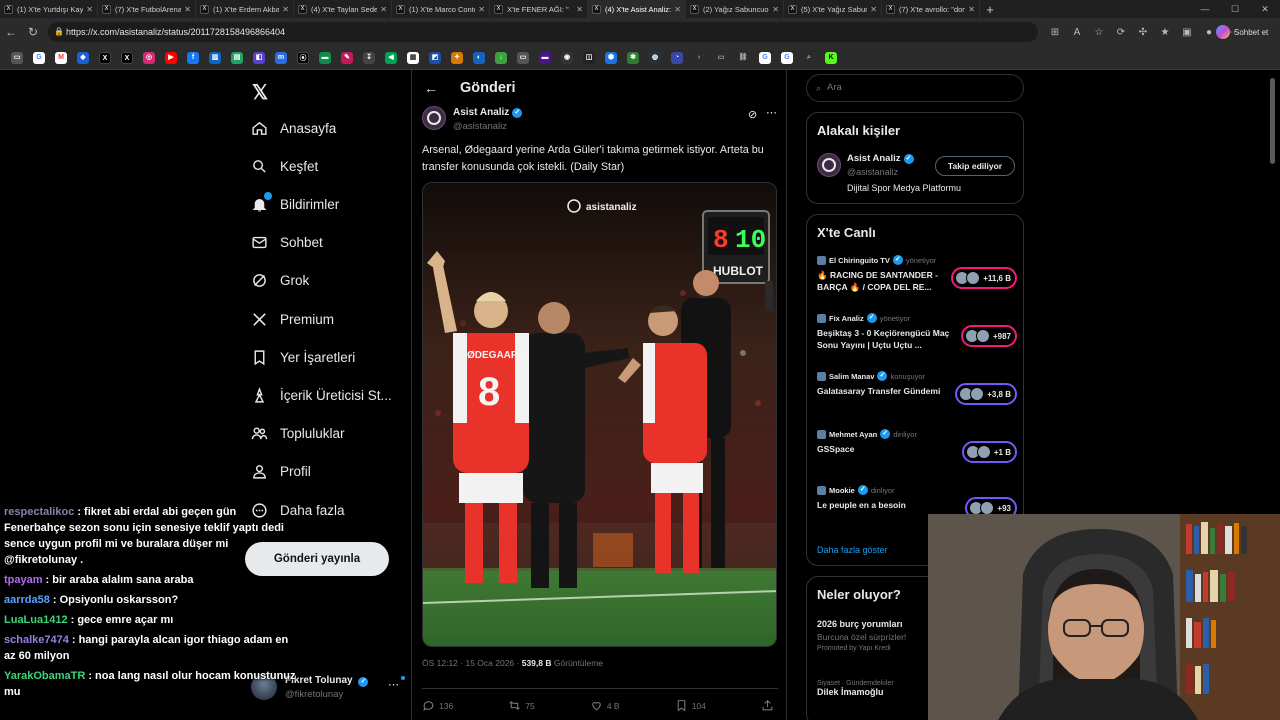 Image resolution: width=1280 pixels, height=720 pixels. Describe the element at coordinates (413, 57) in the screenshot. I see `bookmark-icon: ▦` at that location.